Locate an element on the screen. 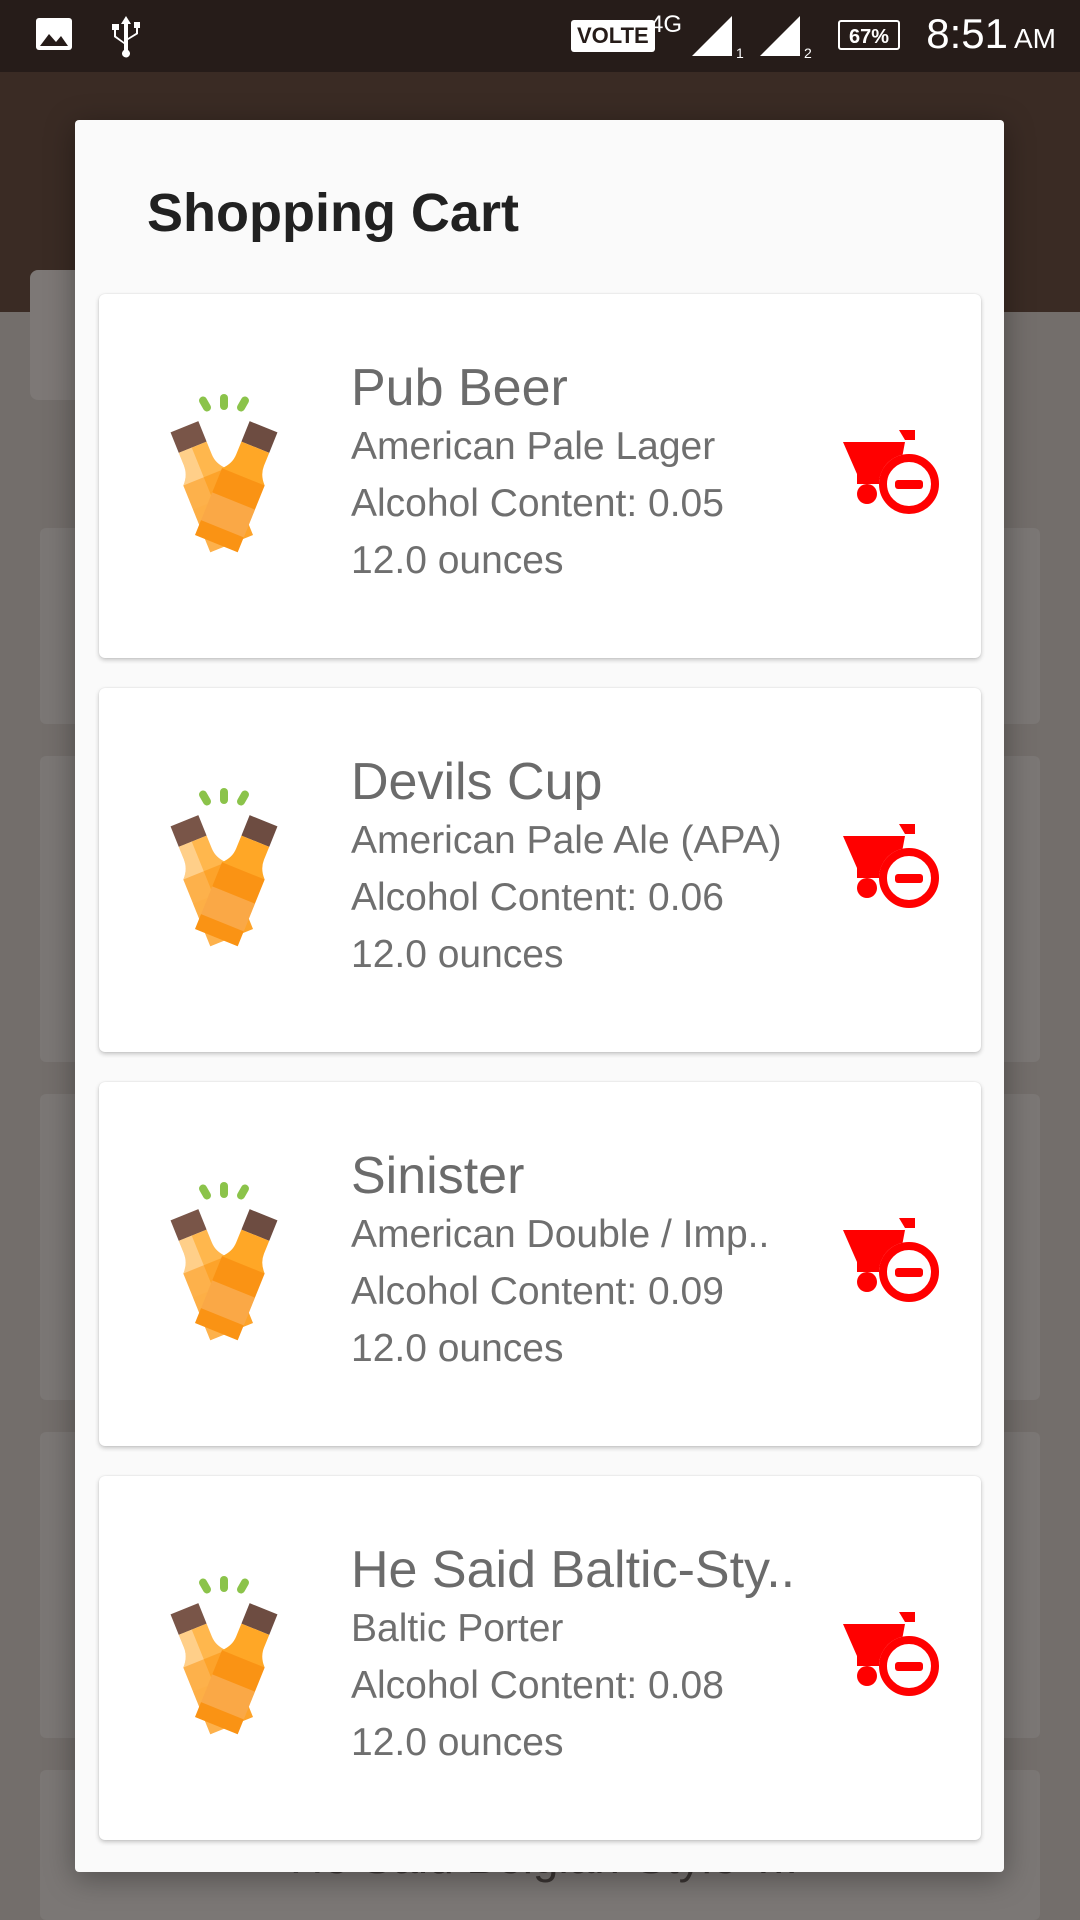 The width and height of the screenshot is (1080, 1920). volte-badge: VOLTE is located at coordinates (613, 36).